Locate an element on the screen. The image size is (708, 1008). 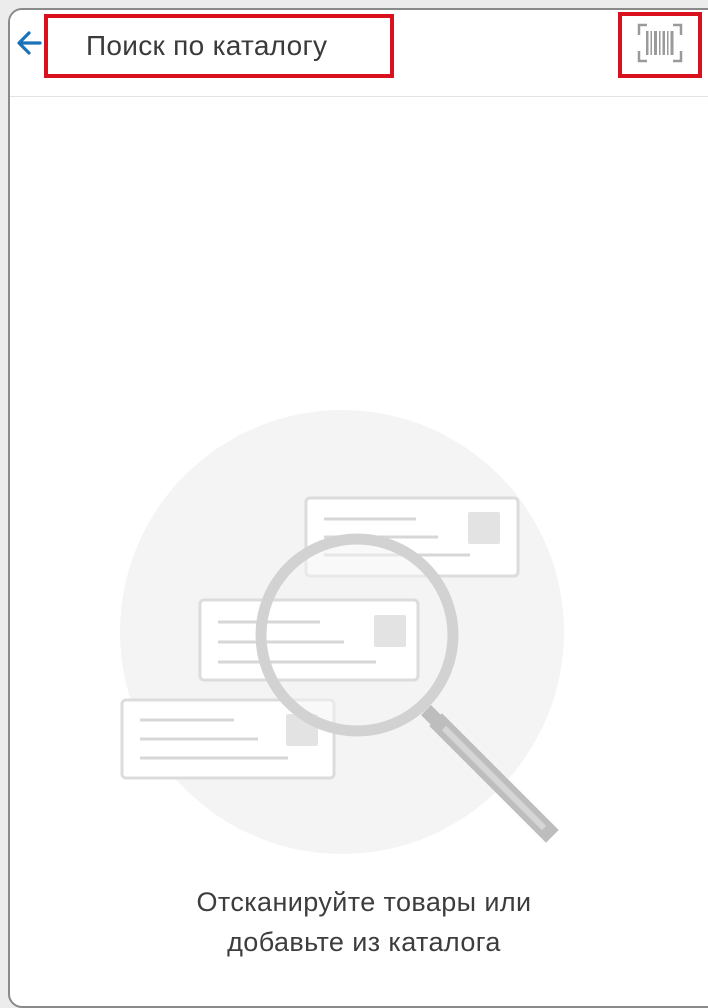
search-toolbar: Поиск по каталогу is located at coordinates (359, 53).